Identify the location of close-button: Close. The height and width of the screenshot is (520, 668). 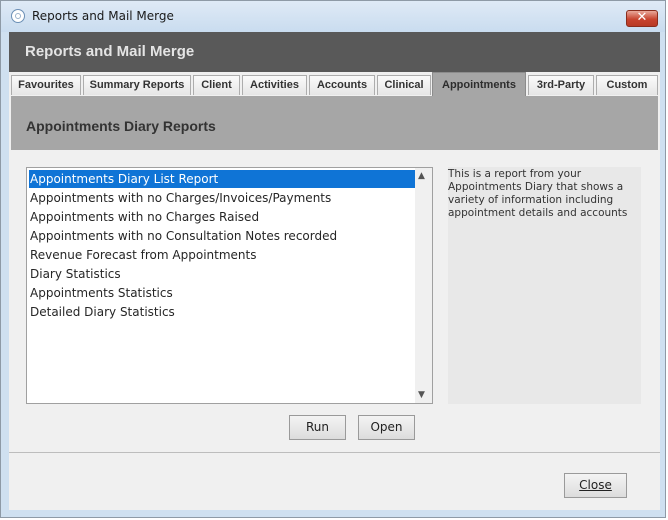
(595, 485).